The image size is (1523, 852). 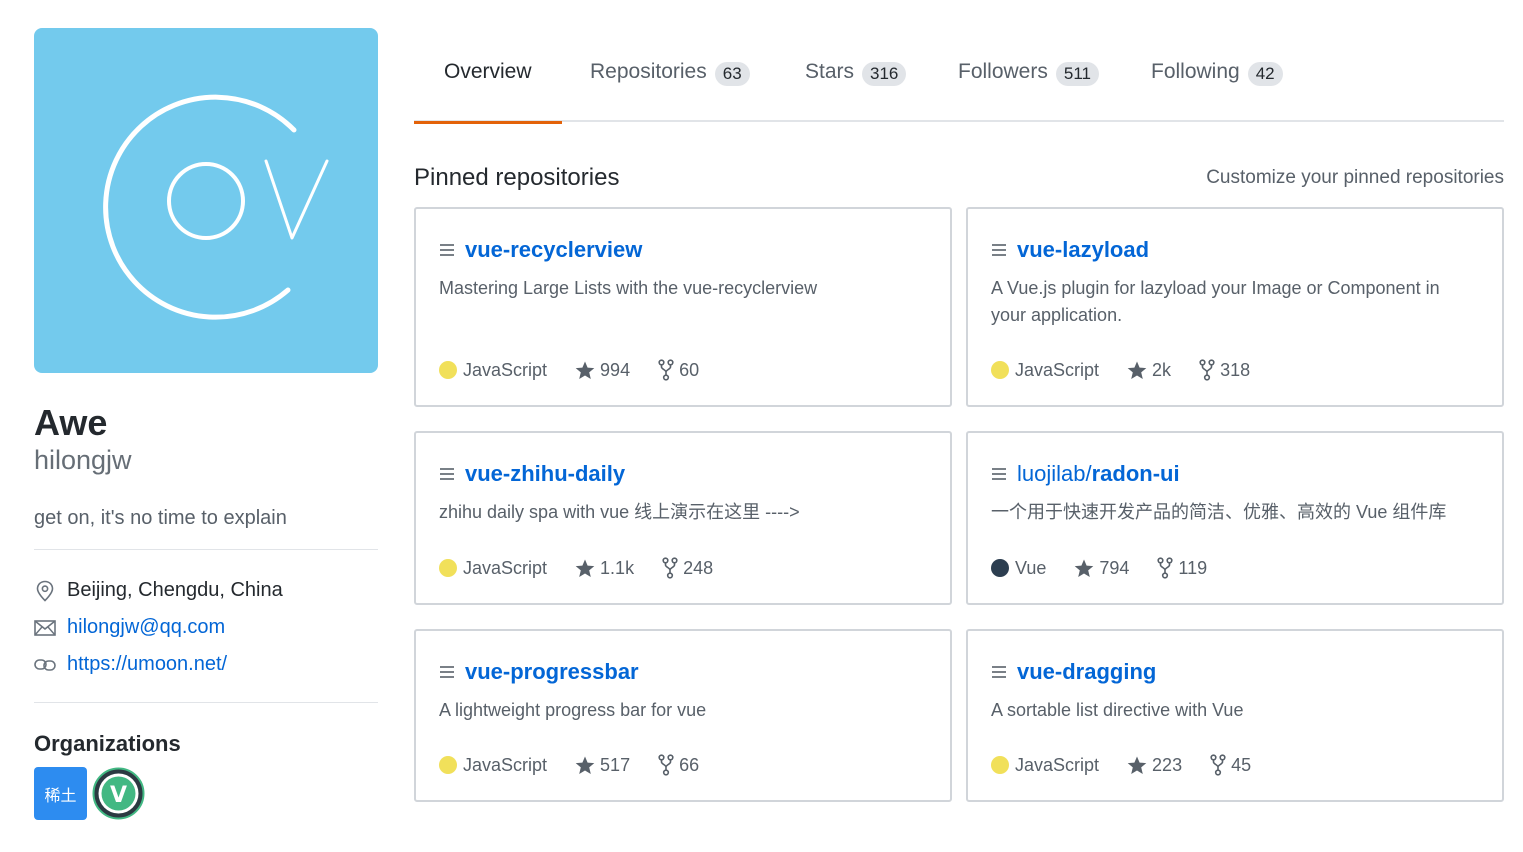 What do you see at coordinates (683, 474) in the screenshot?
I see `repo-title-row: vue-zhihu-daily` at bounding box center [683, 474].